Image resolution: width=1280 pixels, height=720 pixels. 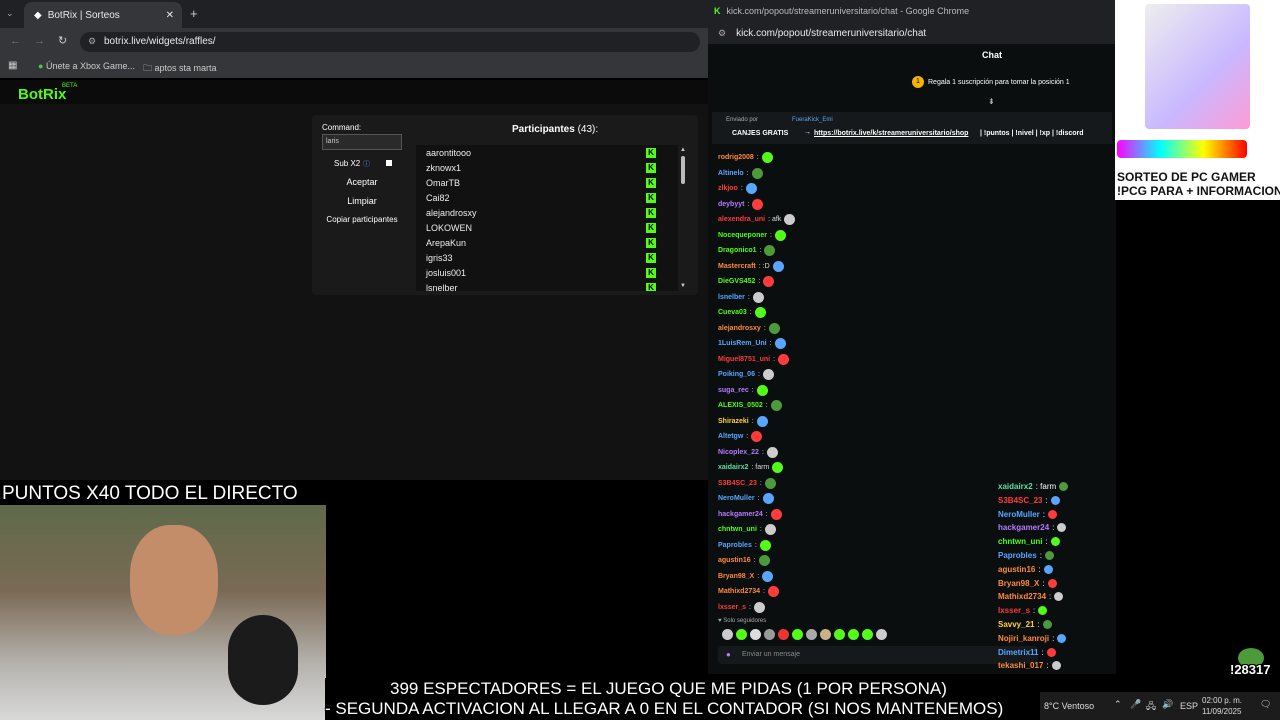 I want to click on botrix-logo: BotRix, so click(x=42, y=94).